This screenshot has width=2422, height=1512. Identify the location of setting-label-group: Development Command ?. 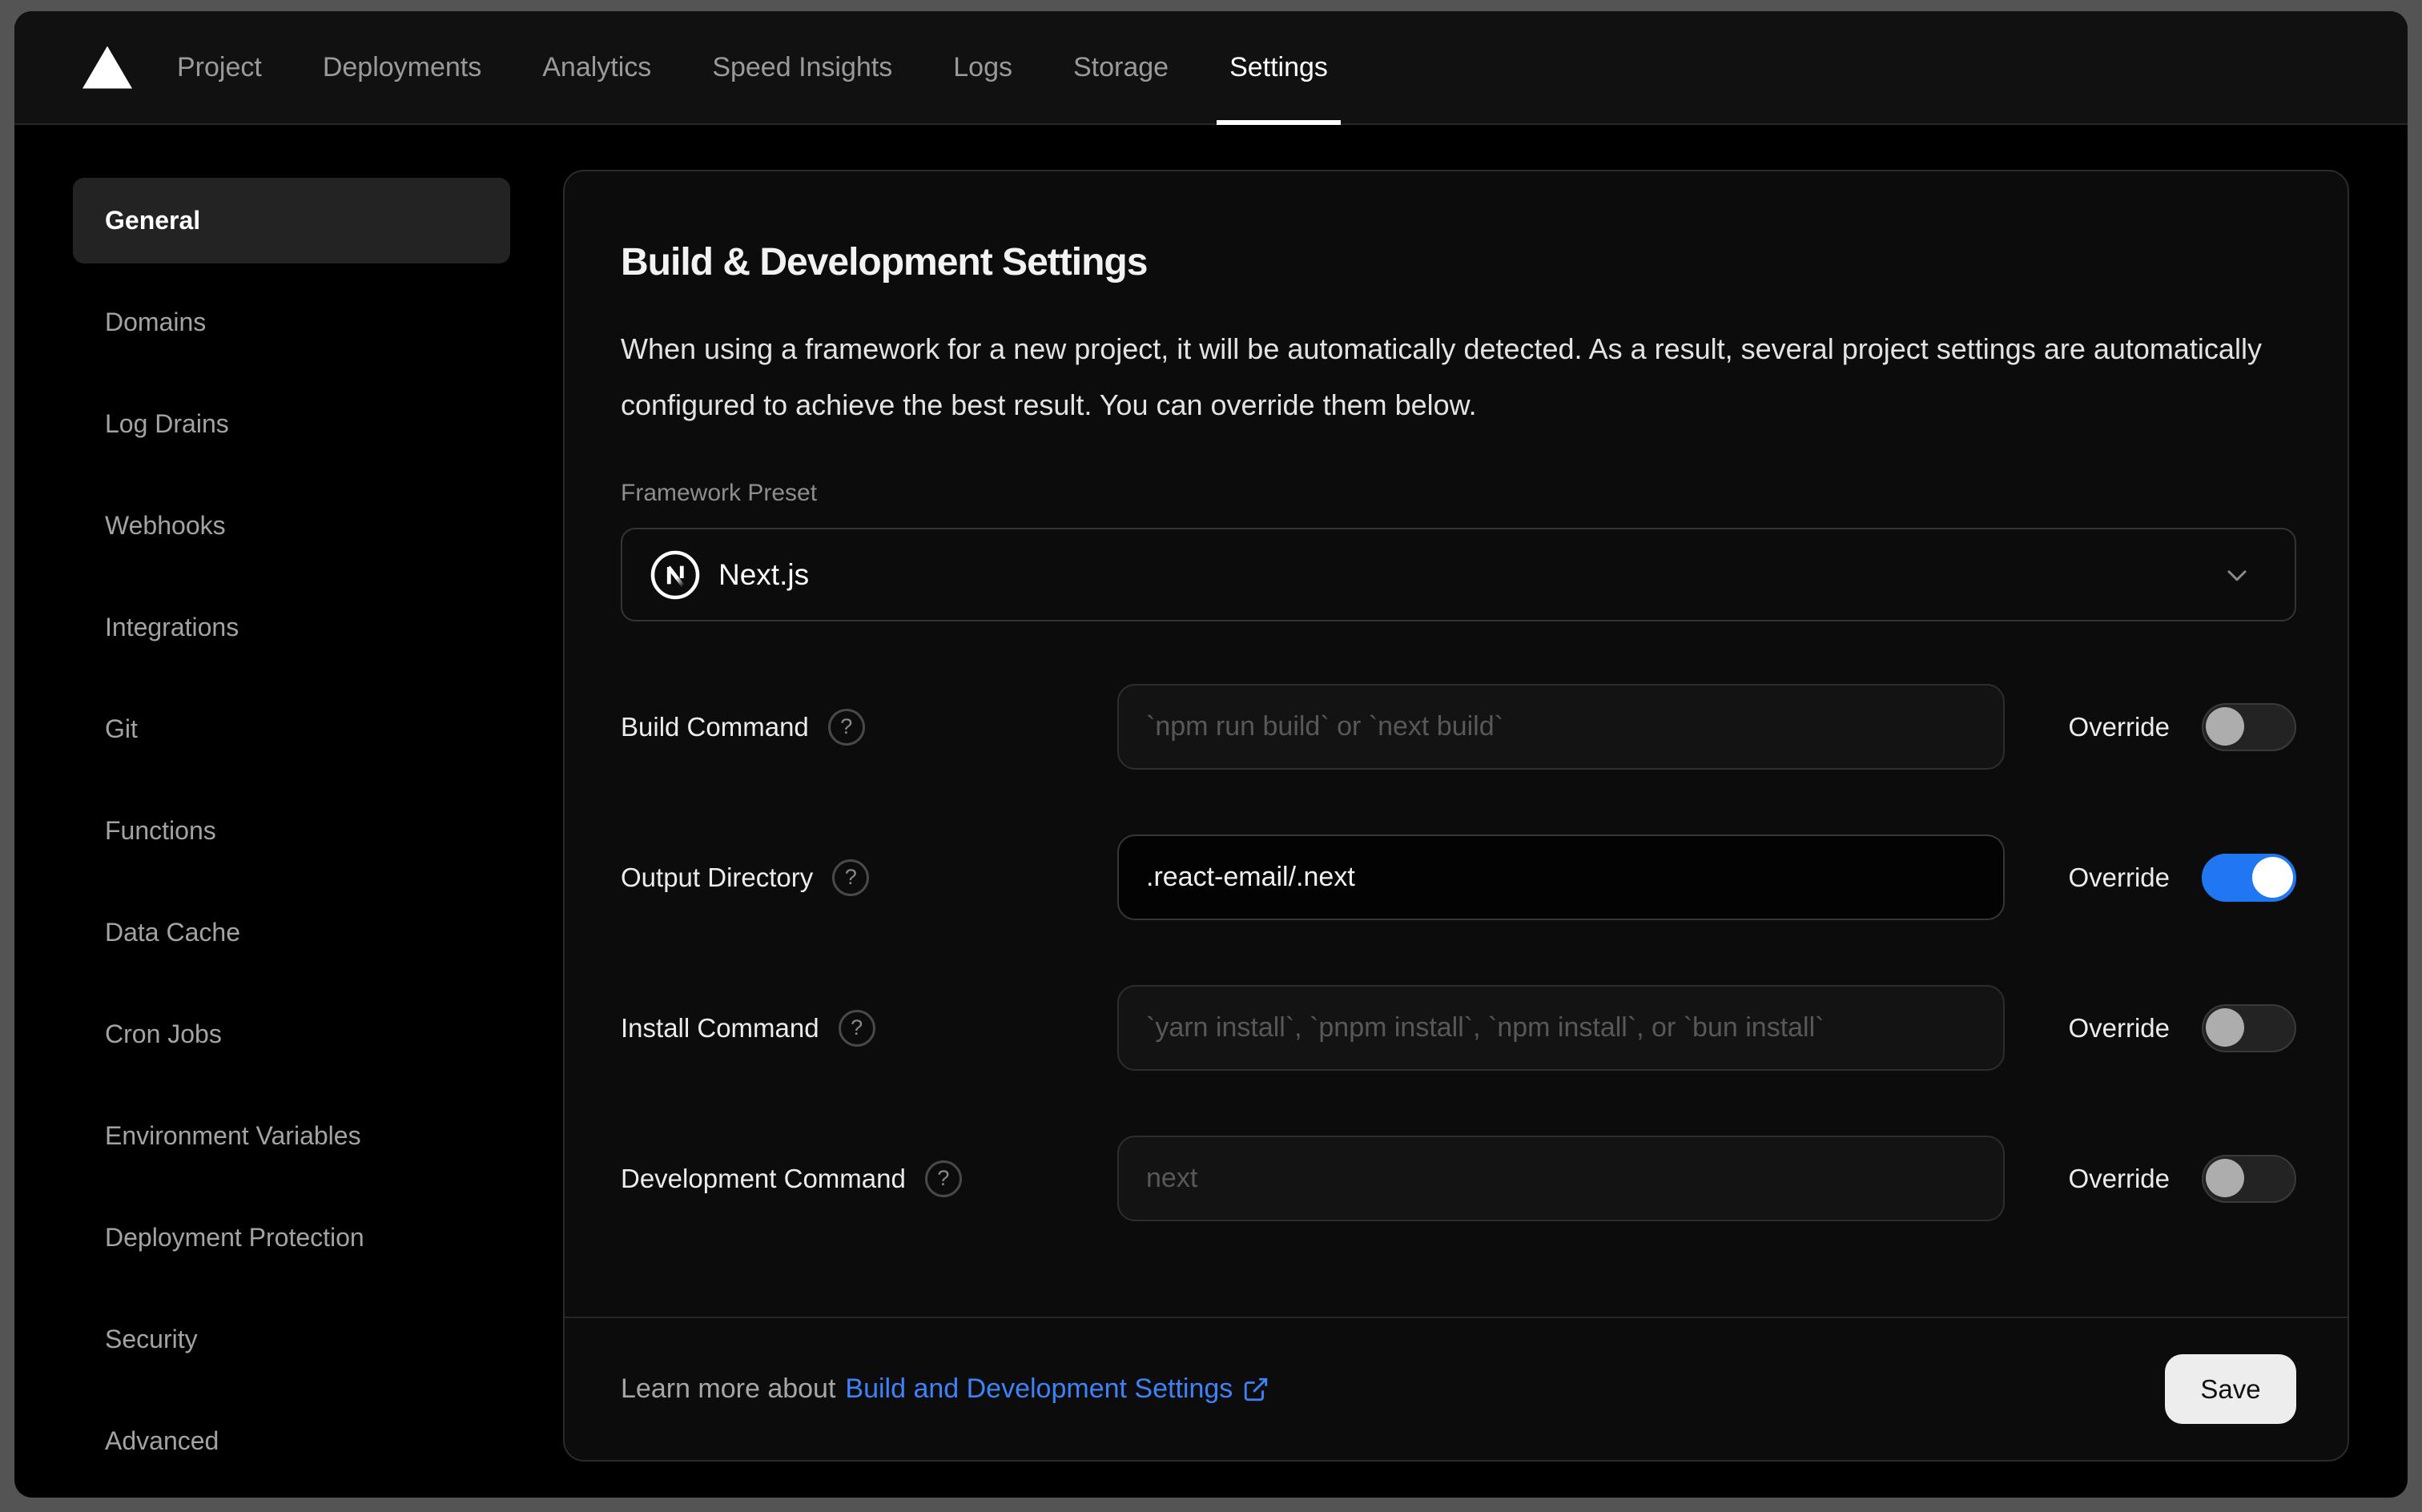
(869, 1178).